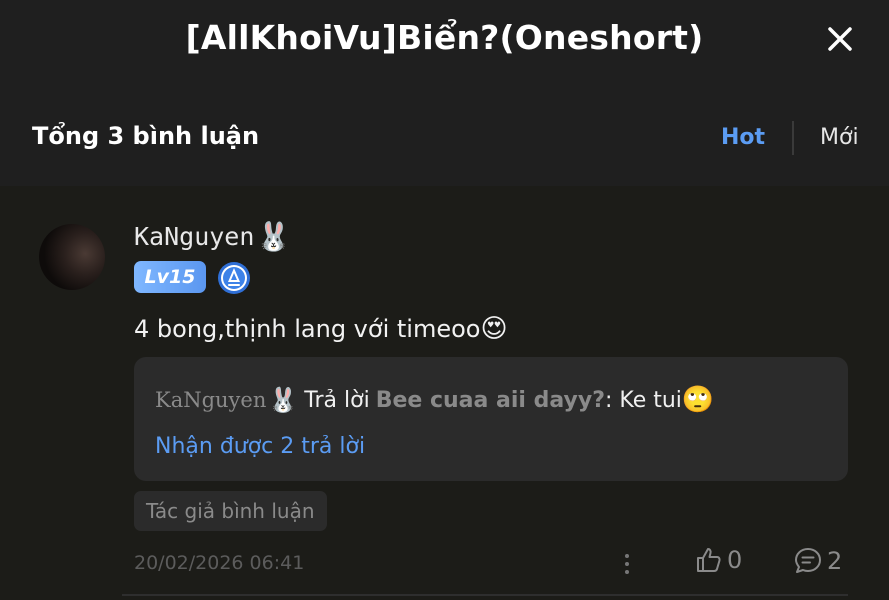  I want to click on view-replies-link: Nhận được 2 trả lời, so click(260, 446).